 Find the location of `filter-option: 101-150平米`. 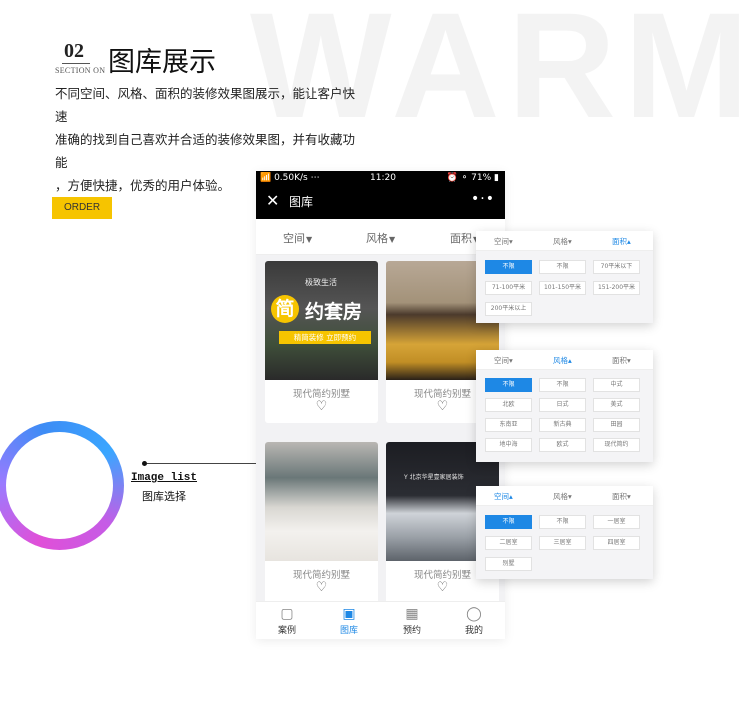

filter-option: 101-150平米 is located at coordinates (562, 288).